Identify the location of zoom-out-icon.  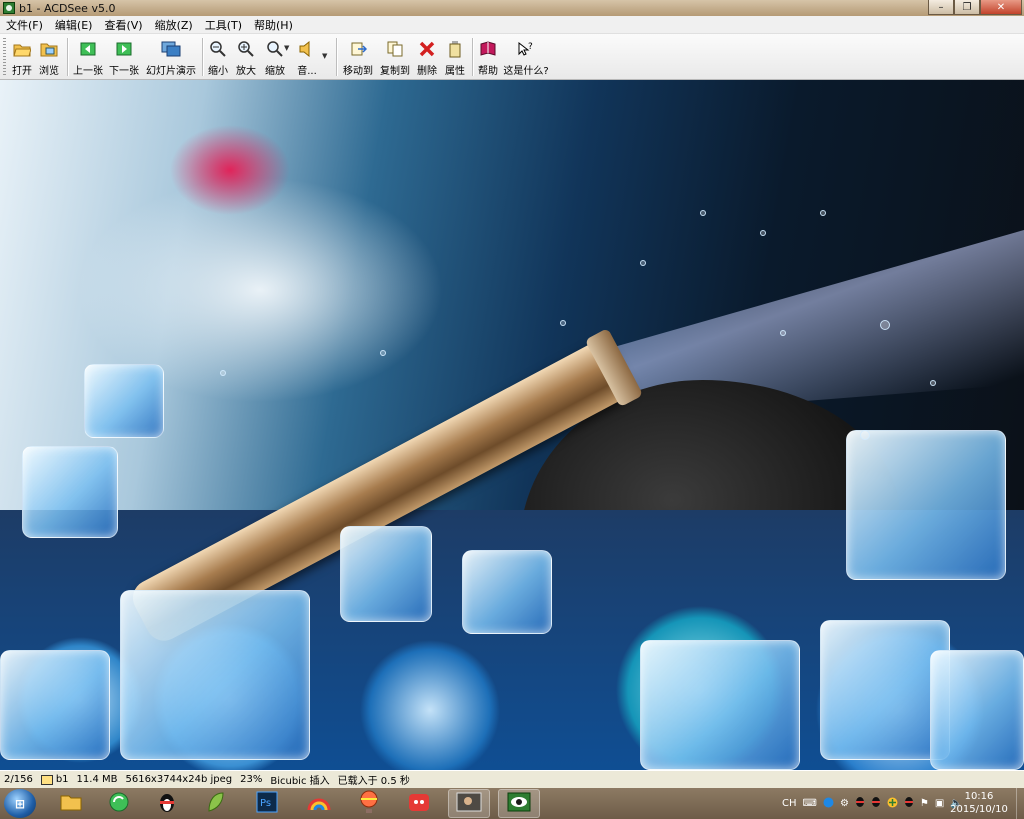
(218, 49).